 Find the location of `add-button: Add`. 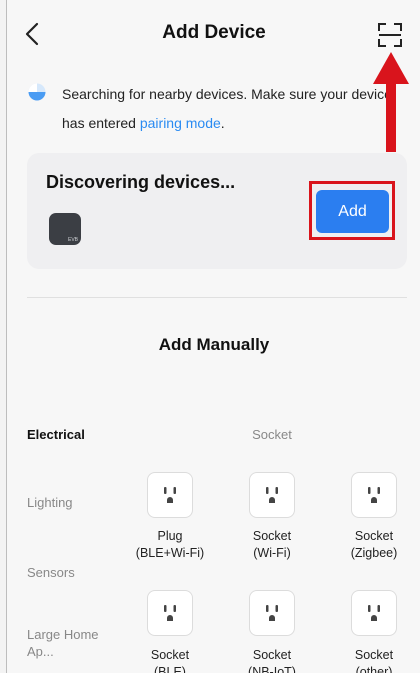

add-button: Add is located at coordinates (352, 211).